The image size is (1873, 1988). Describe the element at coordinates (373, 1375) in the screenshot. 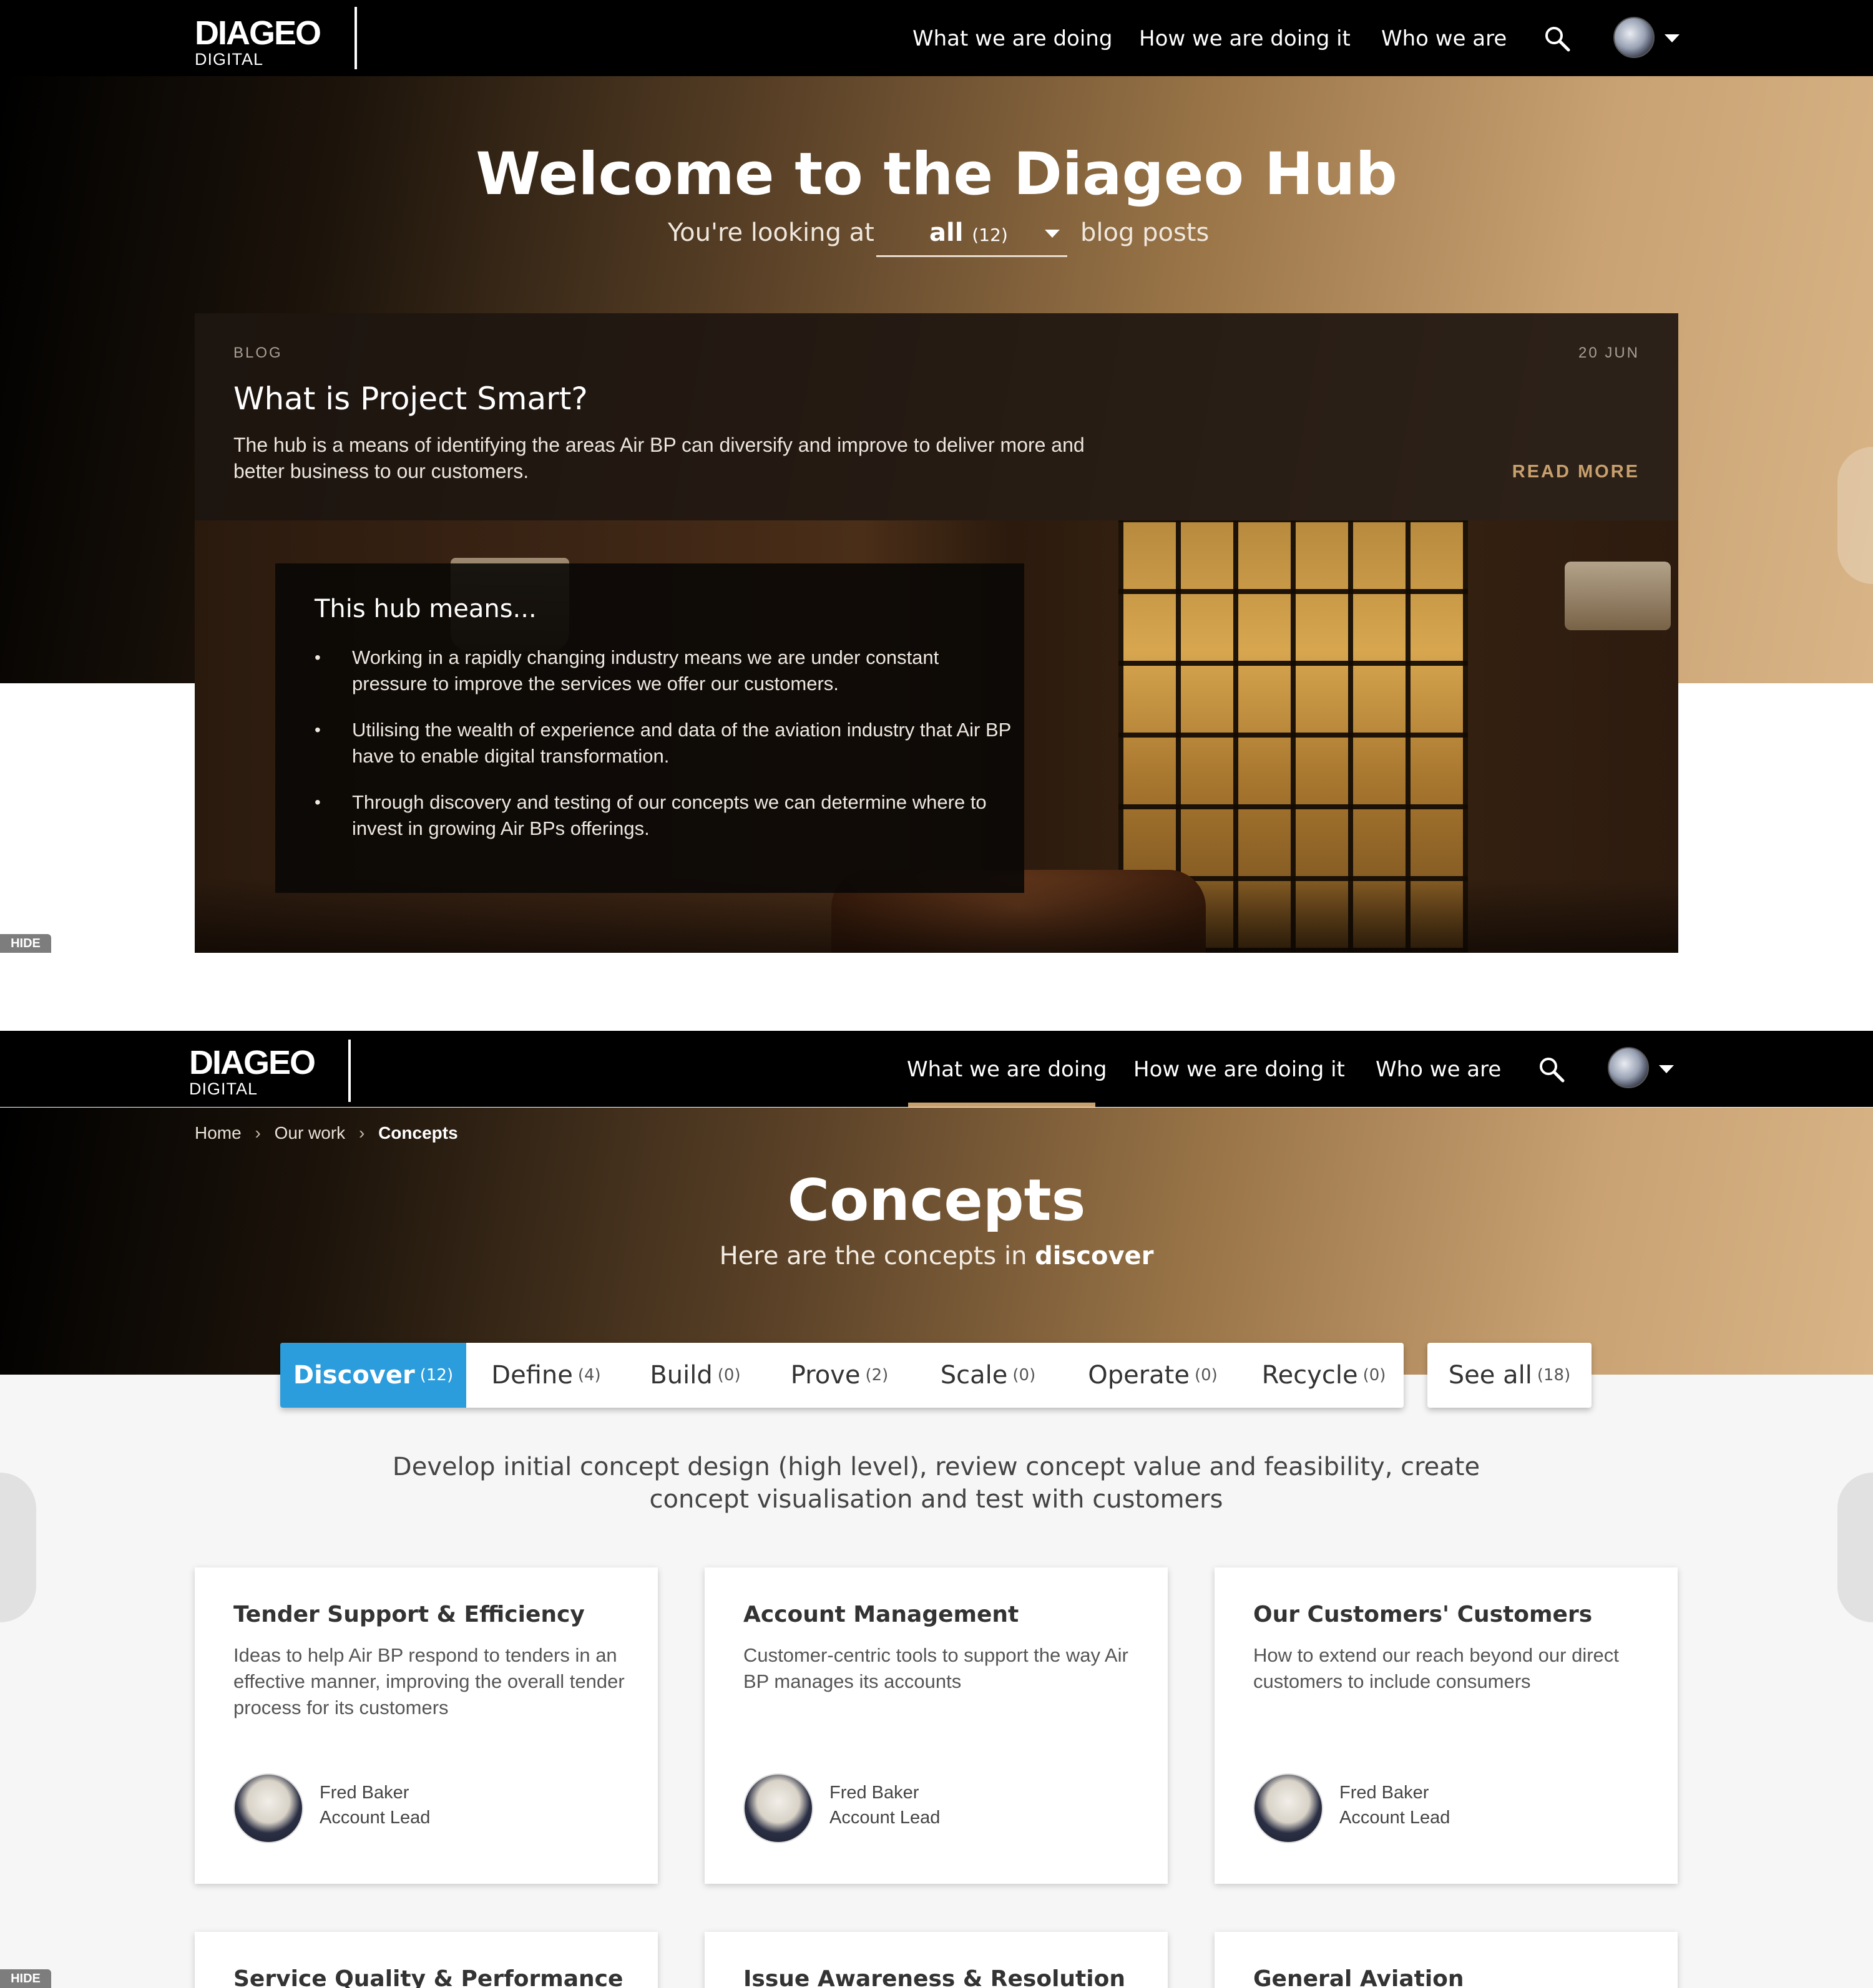

I see `tab-discover: Discover (12)` at that location.